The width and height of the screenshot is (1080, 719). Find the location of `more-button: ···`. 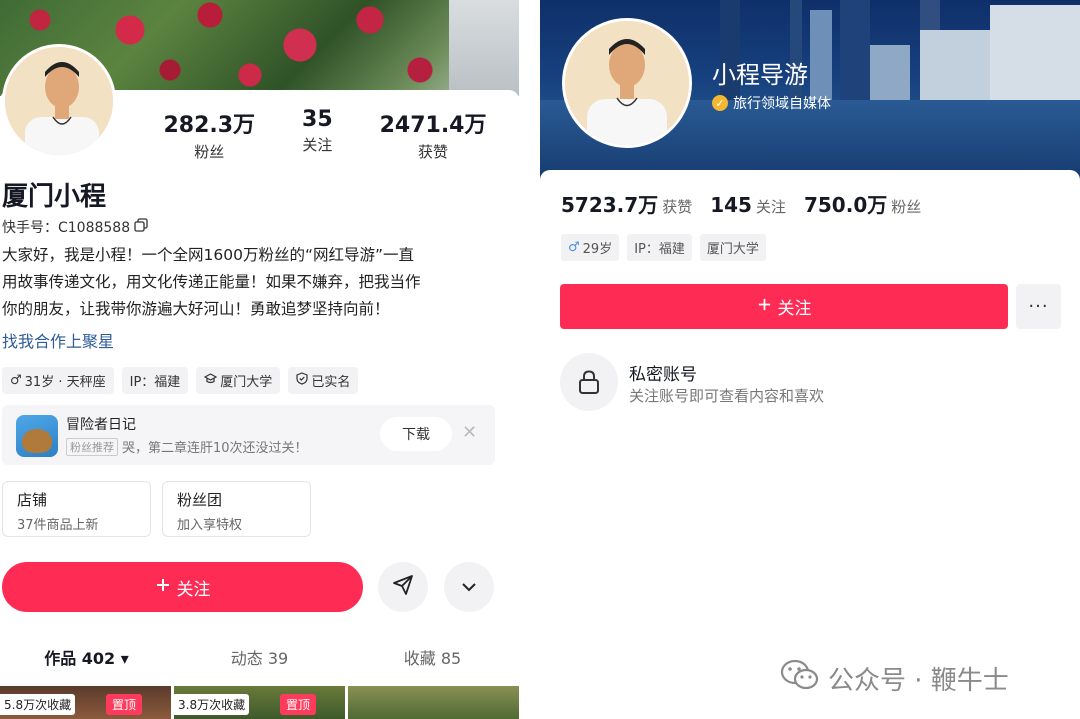

more-button: ··· is located at coordinates (1038, 306).